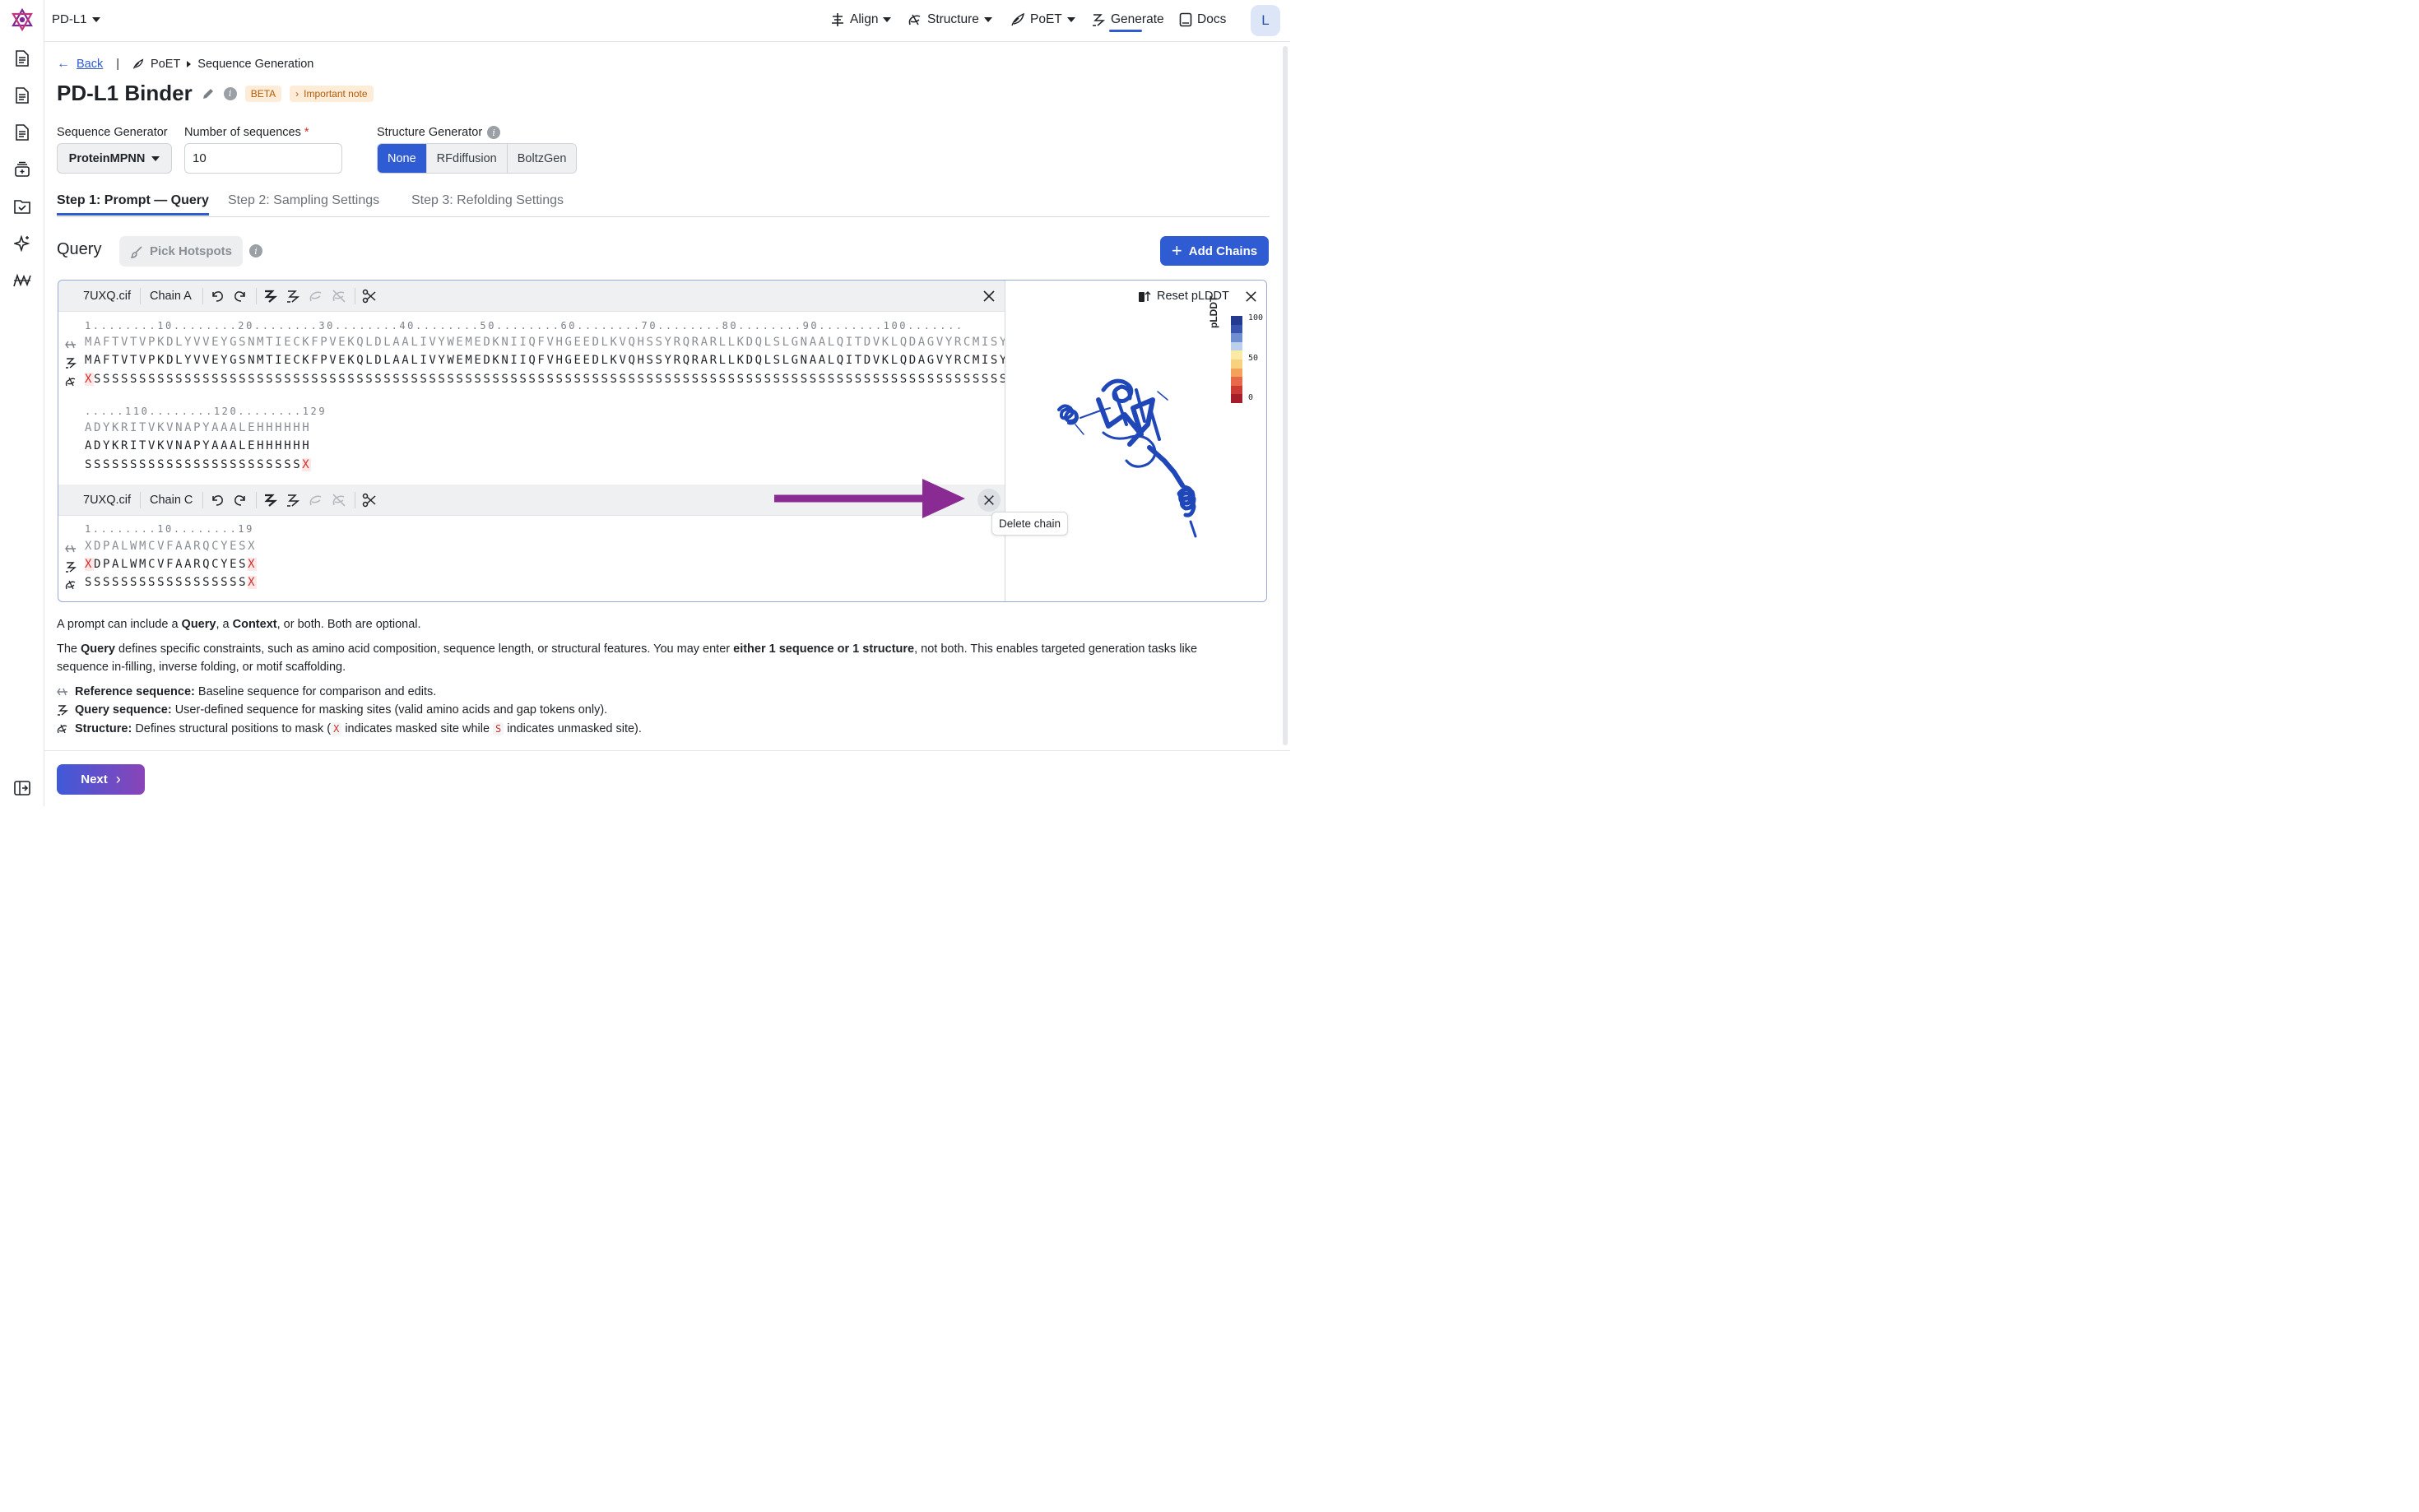  What do you see at coordinates (171, 296) in the screenshot?
I see `chain-name: Chain A` at bounding box center [171, 296].